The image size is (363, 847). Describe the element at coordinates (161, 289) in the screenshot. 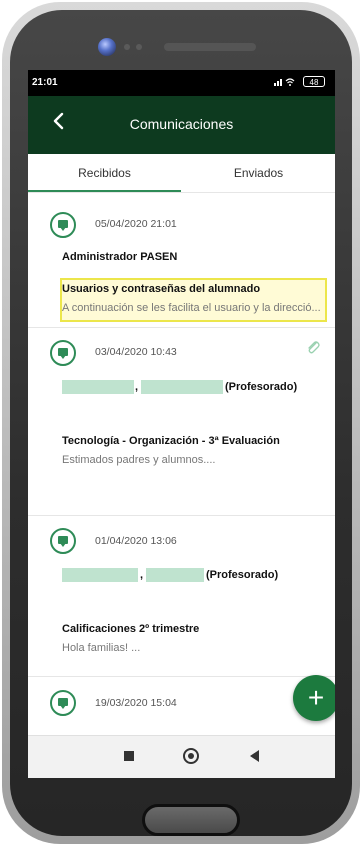

I see `message-subject: Usuarios y contraseñas del alumnado` at that location.